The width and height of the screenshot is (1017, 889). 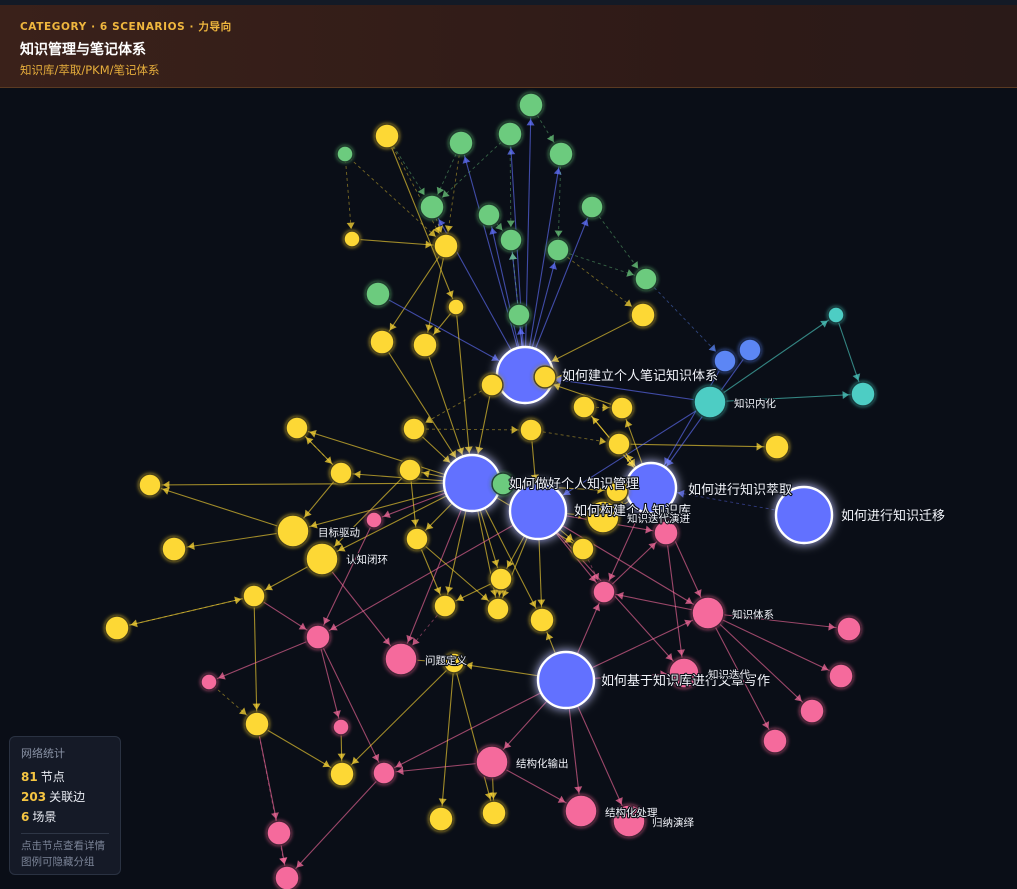 I want to click on scenario-label: 如何进行知识迁移, so click(x=893, y=516).